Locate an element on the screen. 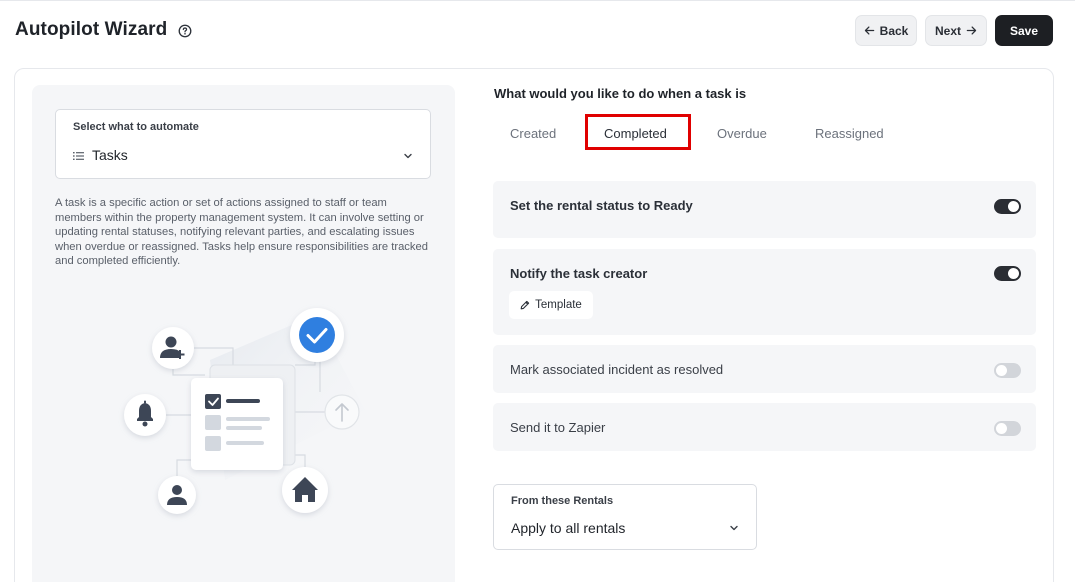 The height and width of the screenshot is (582, 1075). tab-overdue: Overdue is located at coordinates (742, 133).